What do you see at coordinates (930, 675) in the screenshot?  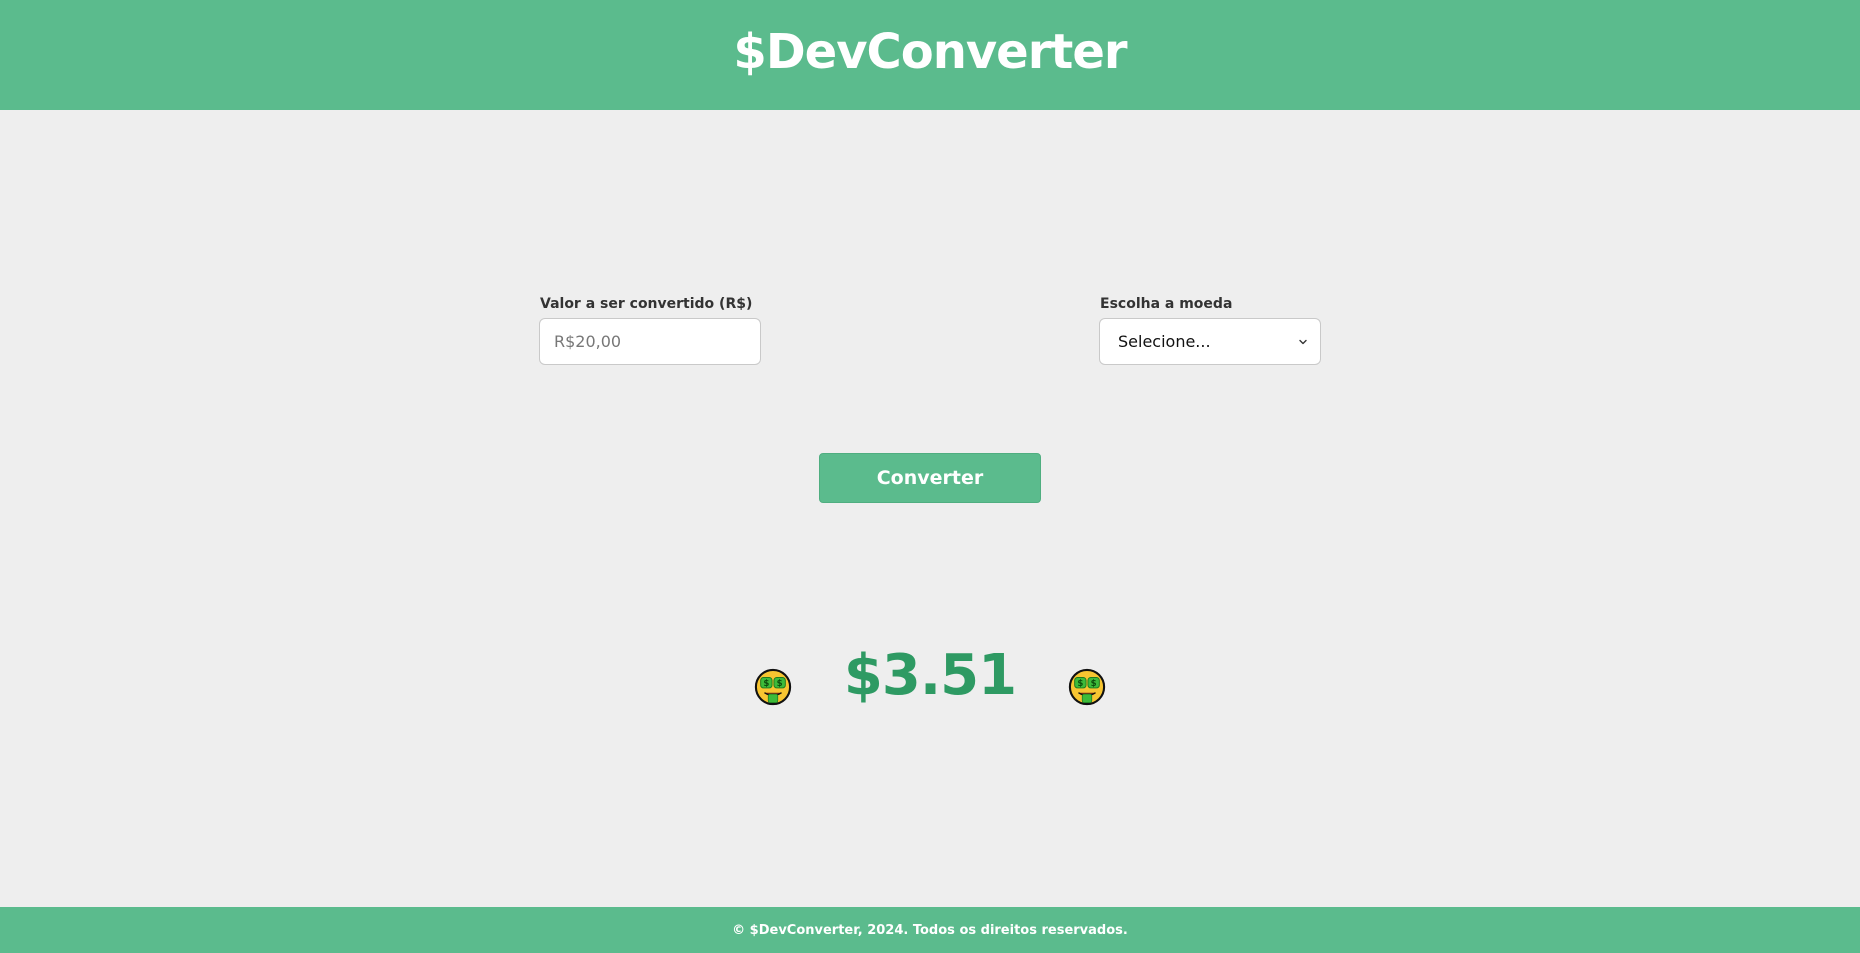 I see `conversion-result: $3.51` at bounding box center [930, 675].